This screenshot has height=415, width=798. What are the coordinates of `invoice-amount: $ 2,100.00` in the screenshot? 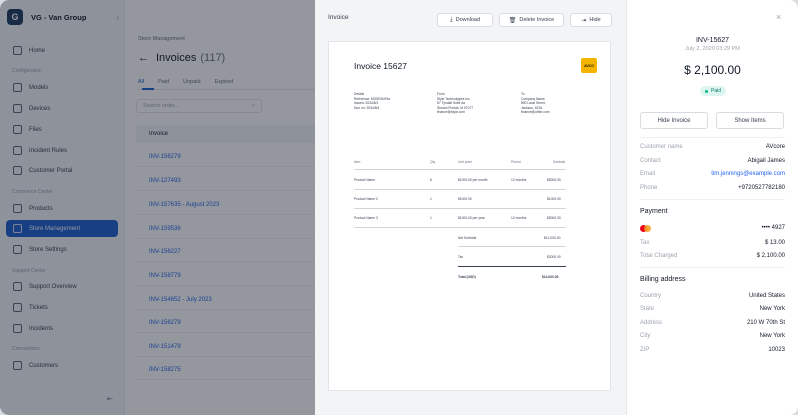 It's located at (712, 70).